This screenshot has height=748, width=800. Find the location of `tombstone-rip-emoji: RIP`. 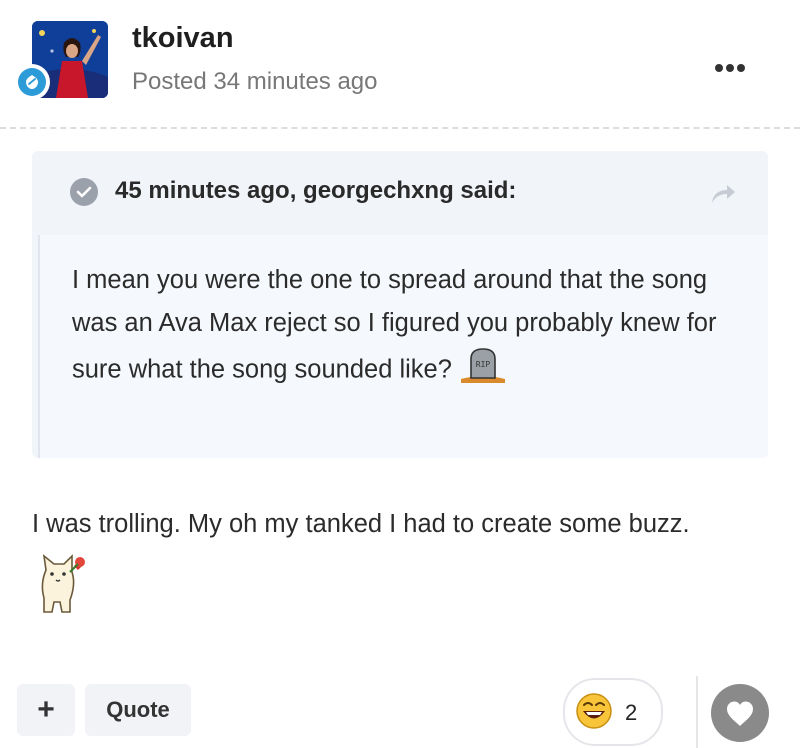

tombstone-rip-emoji: RIP is located at coordinates (483, 371).